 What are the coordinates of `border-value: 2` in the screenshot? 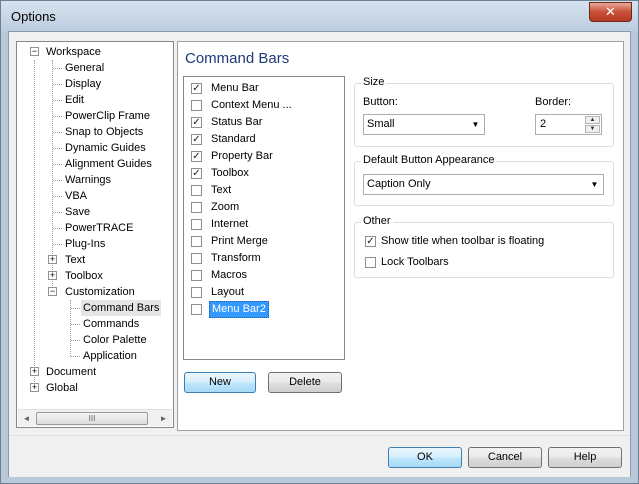 It's located at (543, 124).